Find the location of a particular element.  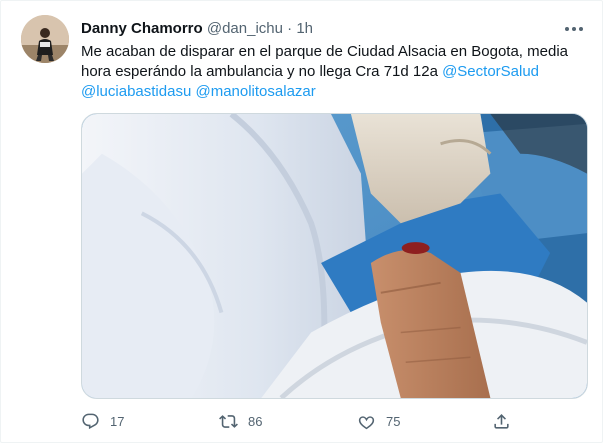

share-icon is located at coordinates (501, 421).